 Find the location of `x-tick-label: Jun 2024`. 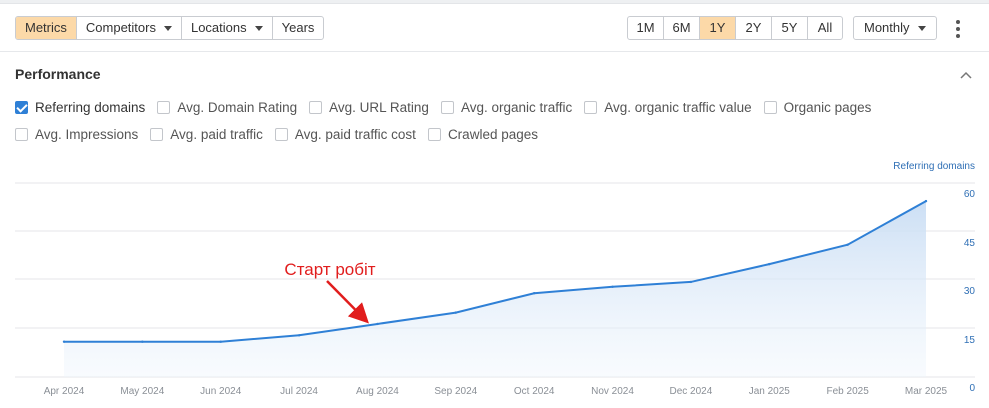

x-tick-label: Jun 2024 is located at coordinates (221, 391).